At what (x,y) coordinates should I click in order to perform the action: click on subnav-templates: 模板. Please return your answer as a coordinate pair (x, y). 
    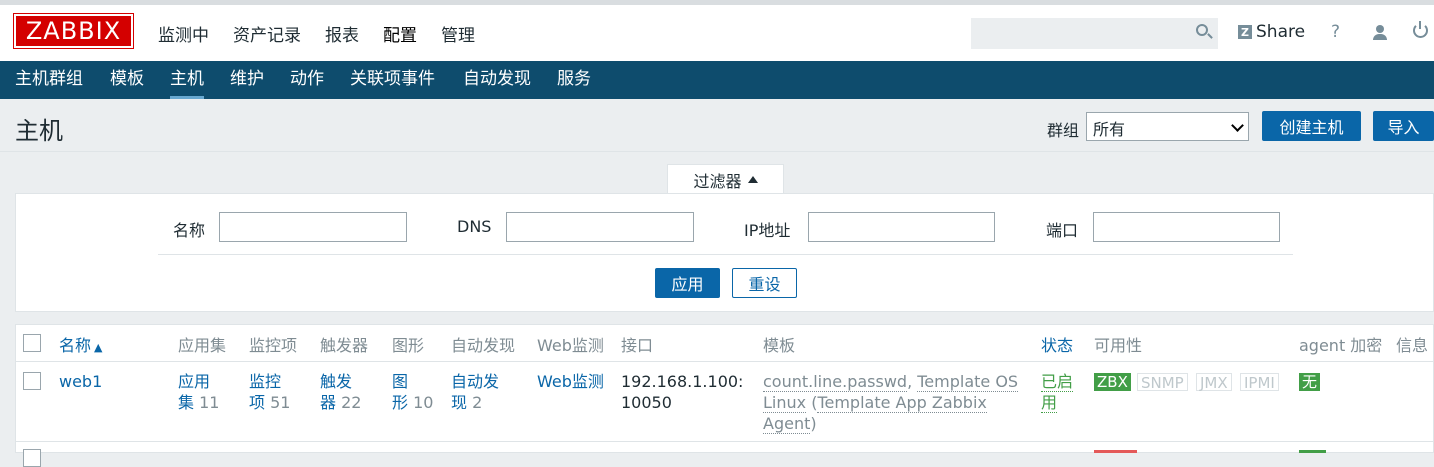
    Looking at the image, I should click on (127, 80).